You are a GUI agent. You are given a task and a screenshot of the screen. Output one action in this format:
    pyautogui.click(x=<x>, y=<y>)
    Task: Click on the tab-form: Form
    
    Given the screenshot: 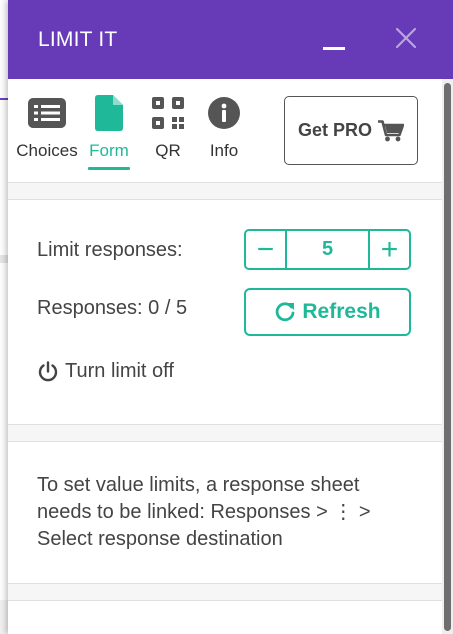 What is the action you would take?
    pyautogui.click(x=109, y=131)
    